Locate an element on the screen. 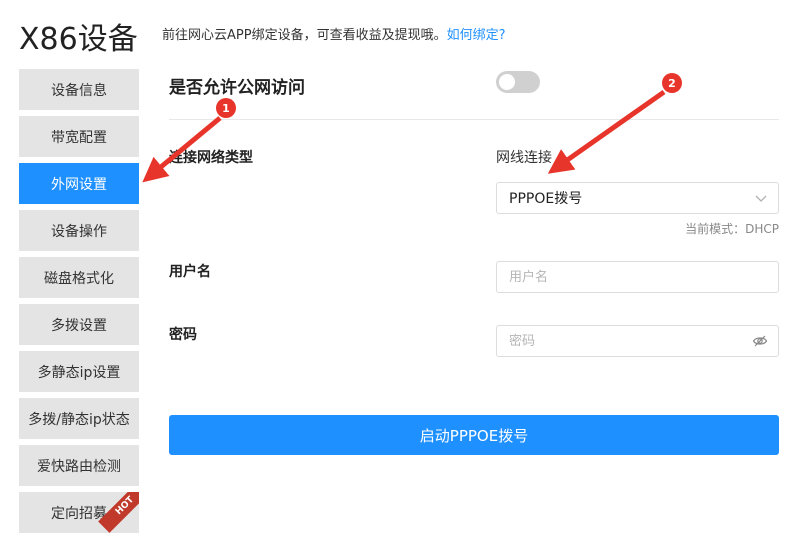 Image resolution: width=803 pixels, height=552 pixels. connection-type-label: 连接网络类型 is located at coordinates (211, 158).